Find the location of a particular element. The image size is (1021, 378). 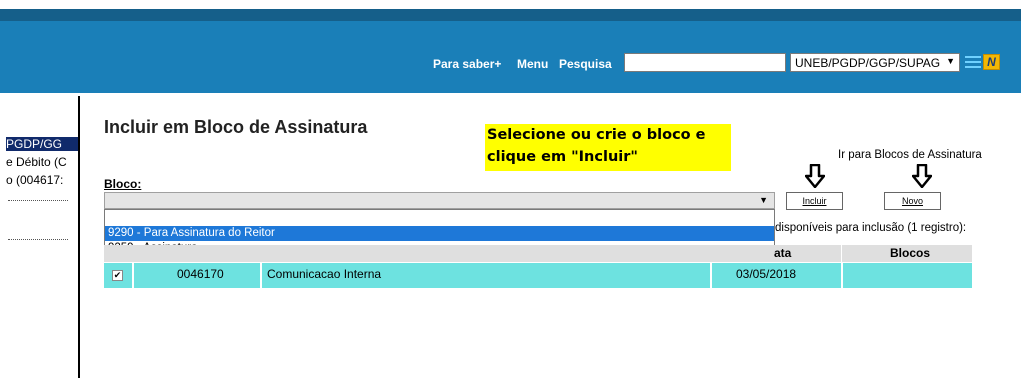

panel-divider is located at coordinates (79, 237).